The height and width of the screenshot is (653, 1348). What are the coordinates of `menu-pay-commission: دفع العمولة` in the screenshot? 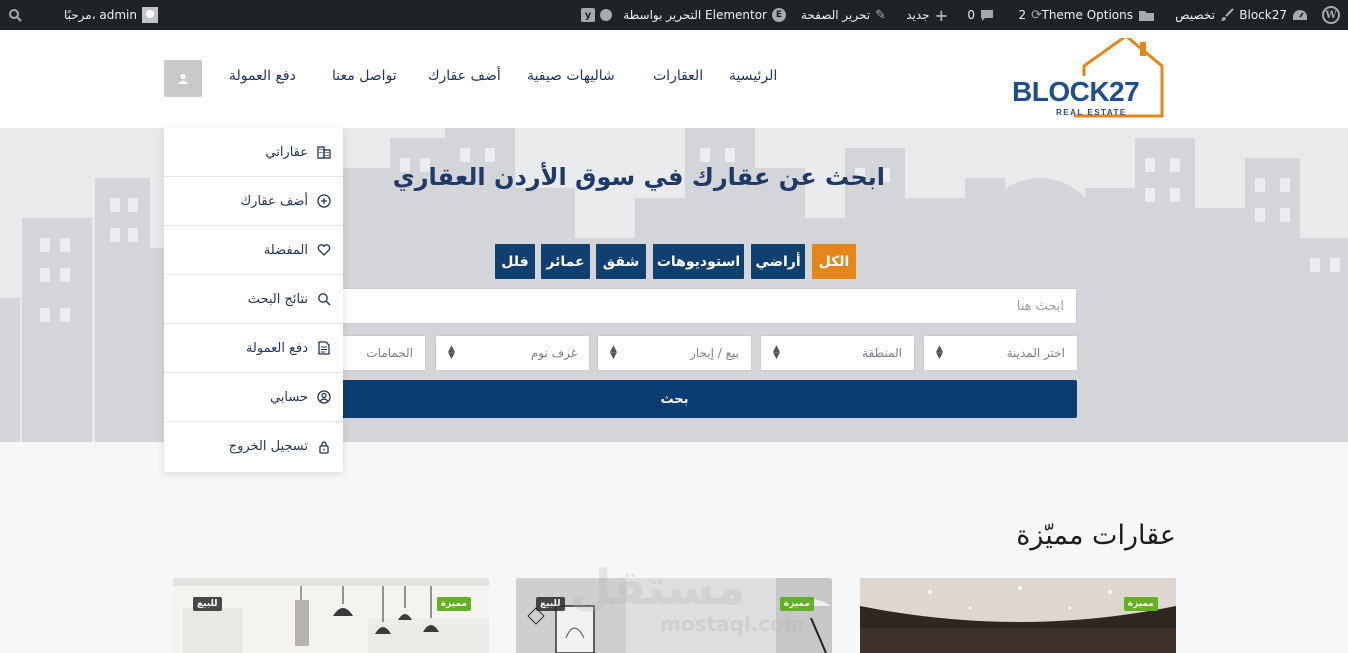 It's located at (253, 348).